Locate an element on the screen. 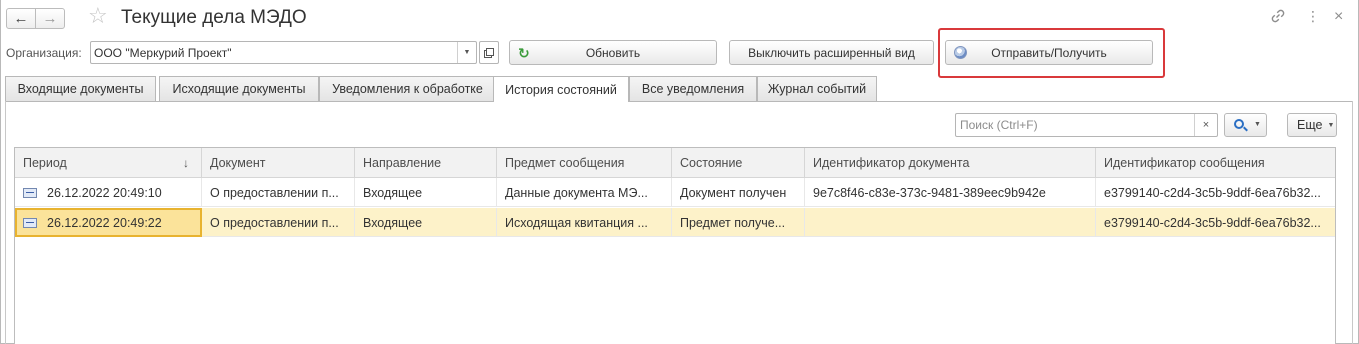 The width and height of the screenshot is (1359, 344). arrow-right-icon: → is located at coordinates (50, 18).